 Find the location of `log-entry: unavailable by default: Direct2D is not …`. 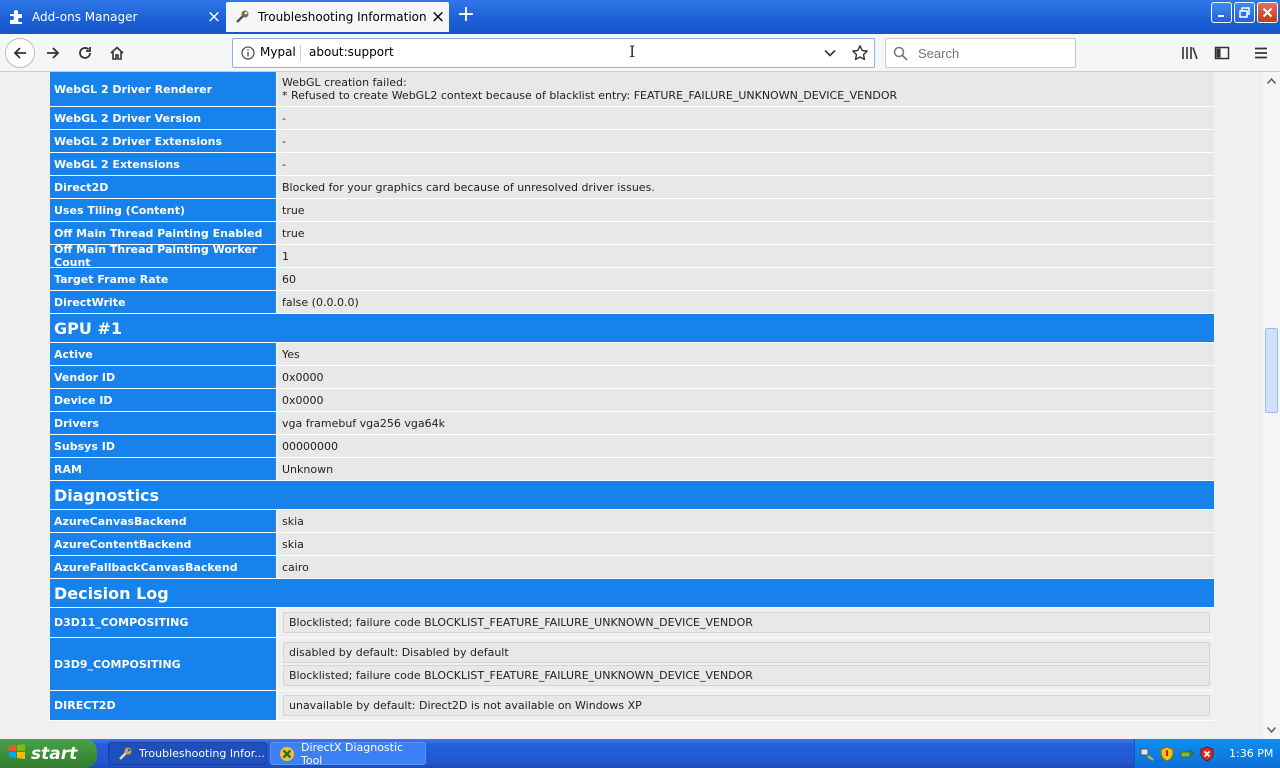

log-entry: unavailable by default: Direct2D is not … is located at coordinates (746, 705).